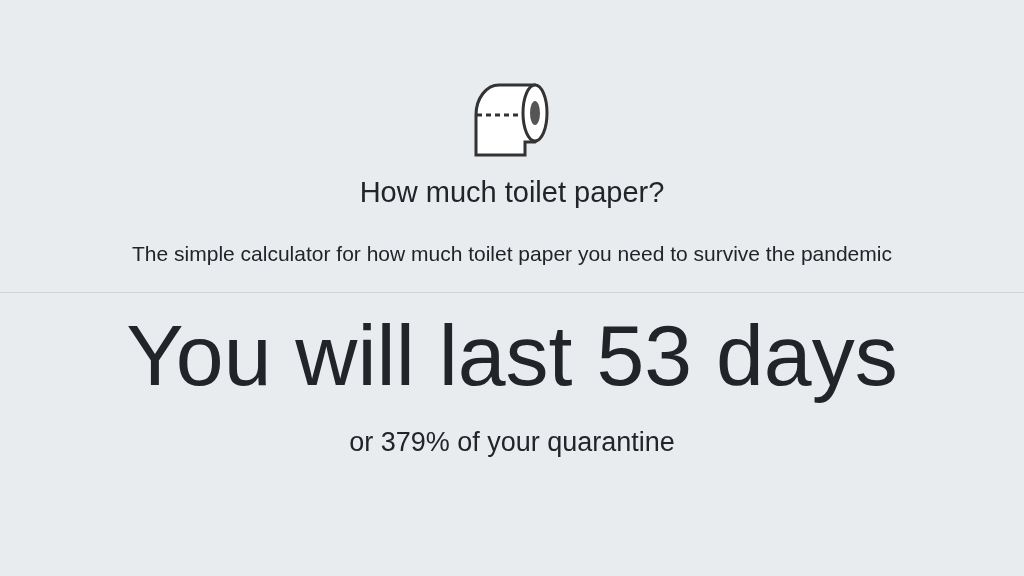 This screenshot has width=1024, height=576. Describe the element at coordinates (512, 254) in the screenshot. I see `subtitle: The simple calculator for how much toilet paper you need to survive the pandemic` at that location.